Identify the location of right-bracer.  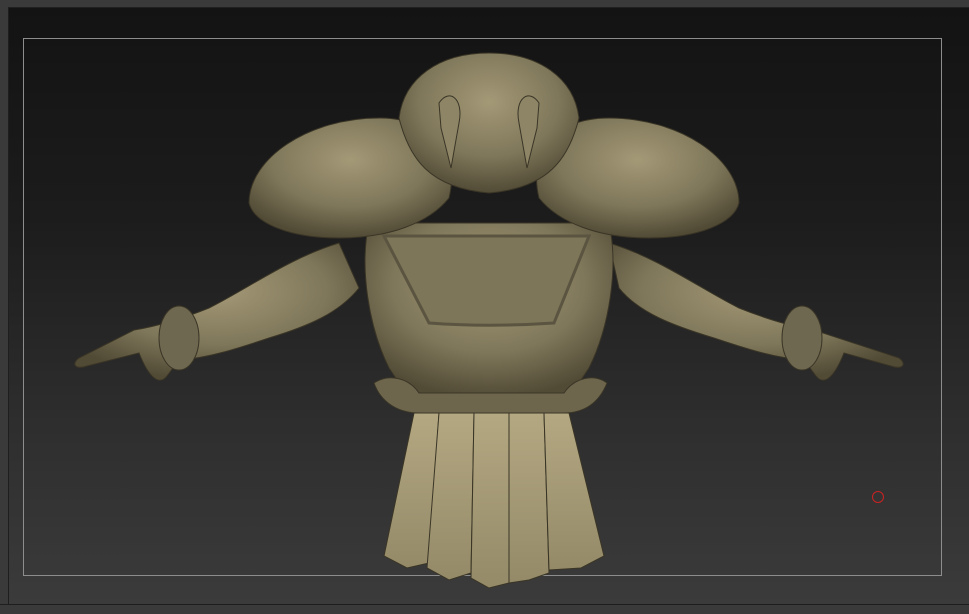
(802, 338).